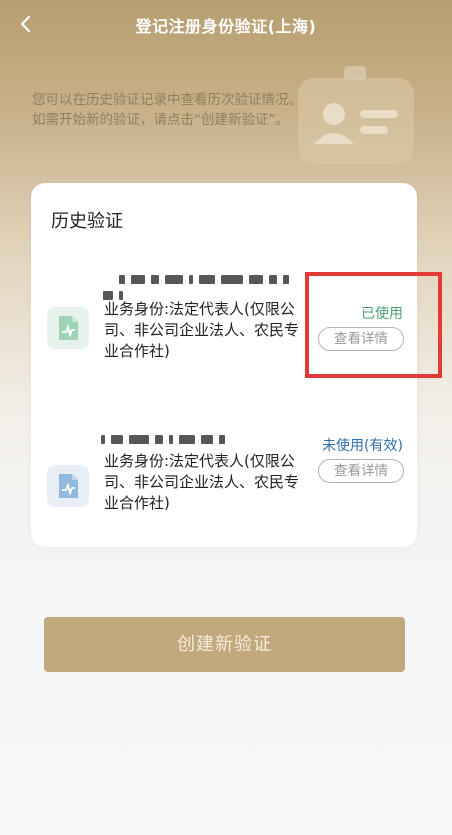 The image size is (452, 835). Describe the element at coordinates (361, 471) in the screenshot. I see `view-details-button: 查看详情` at that location.